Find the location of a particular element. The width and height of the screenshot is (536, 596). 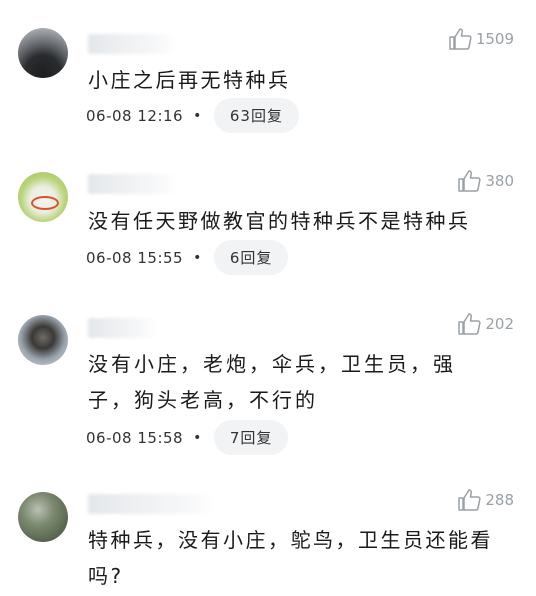

like-count: 288 is located at coordinates (499, 500).